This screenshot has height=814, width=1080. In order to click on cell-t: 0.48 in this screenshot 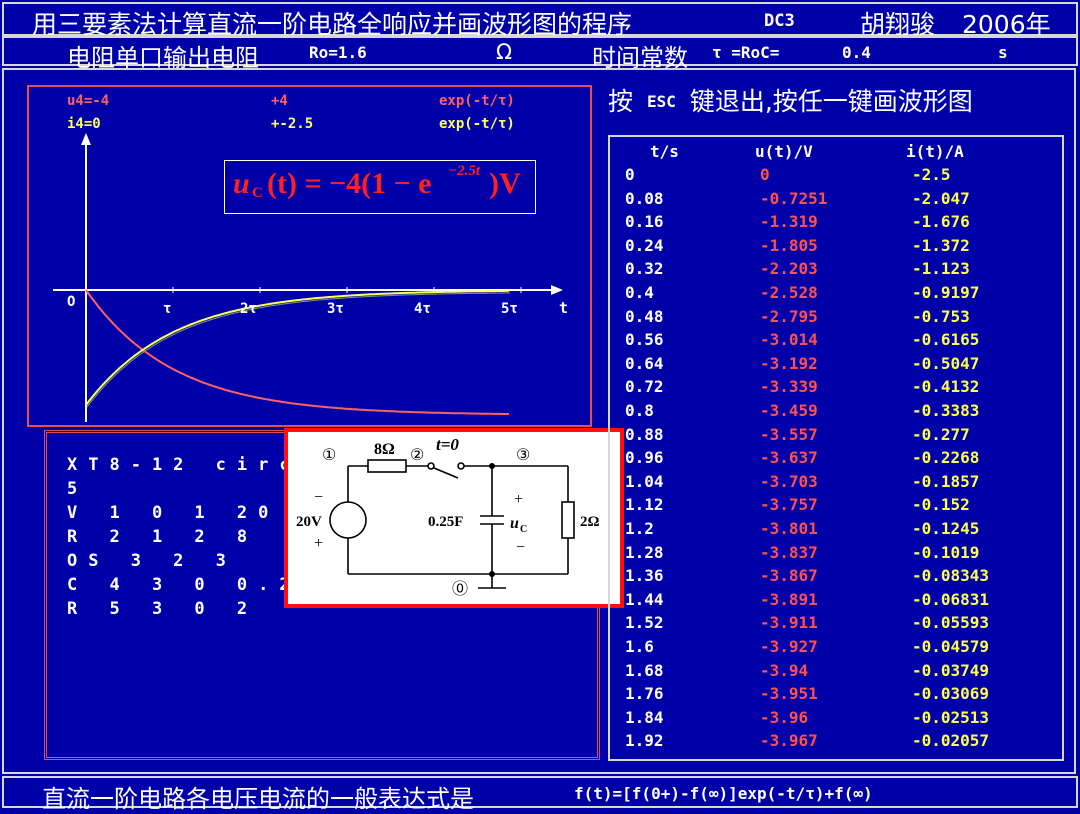, I will do `click(644, 316)`.